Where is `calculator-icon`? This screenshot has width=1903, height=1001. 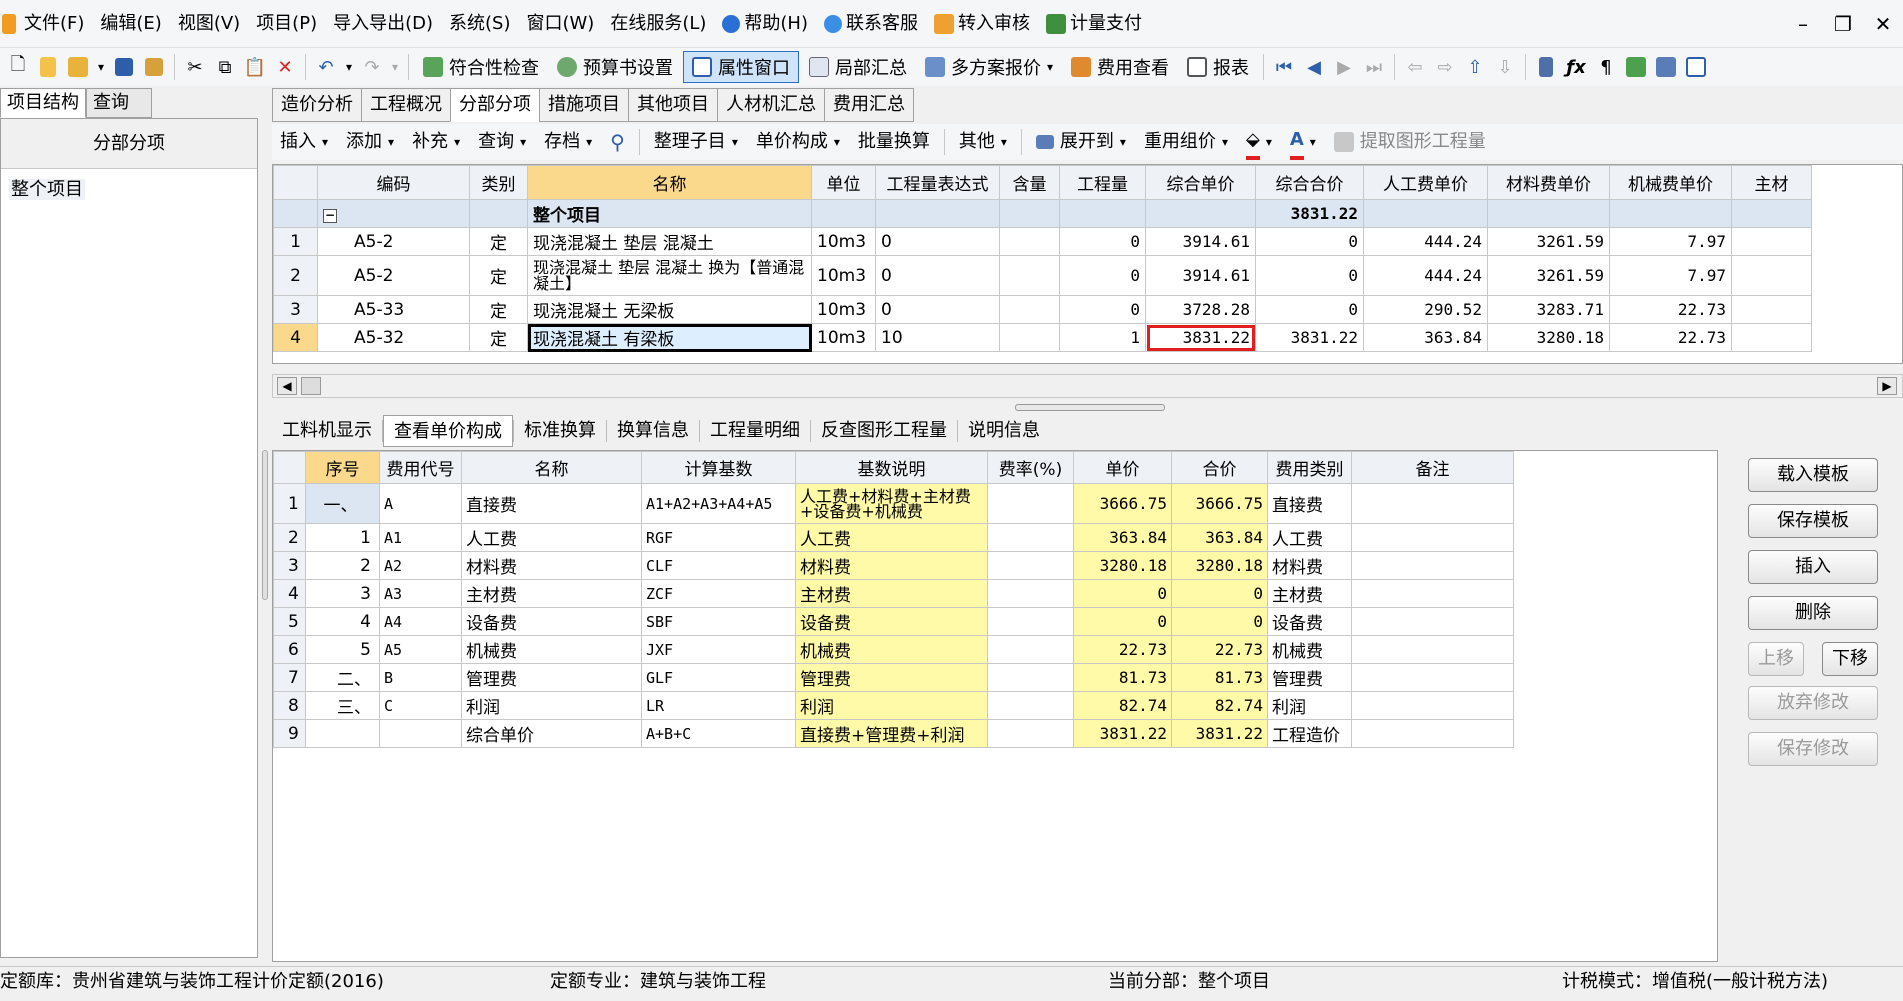 calculator-icon is located at coordinates (1546, 67).